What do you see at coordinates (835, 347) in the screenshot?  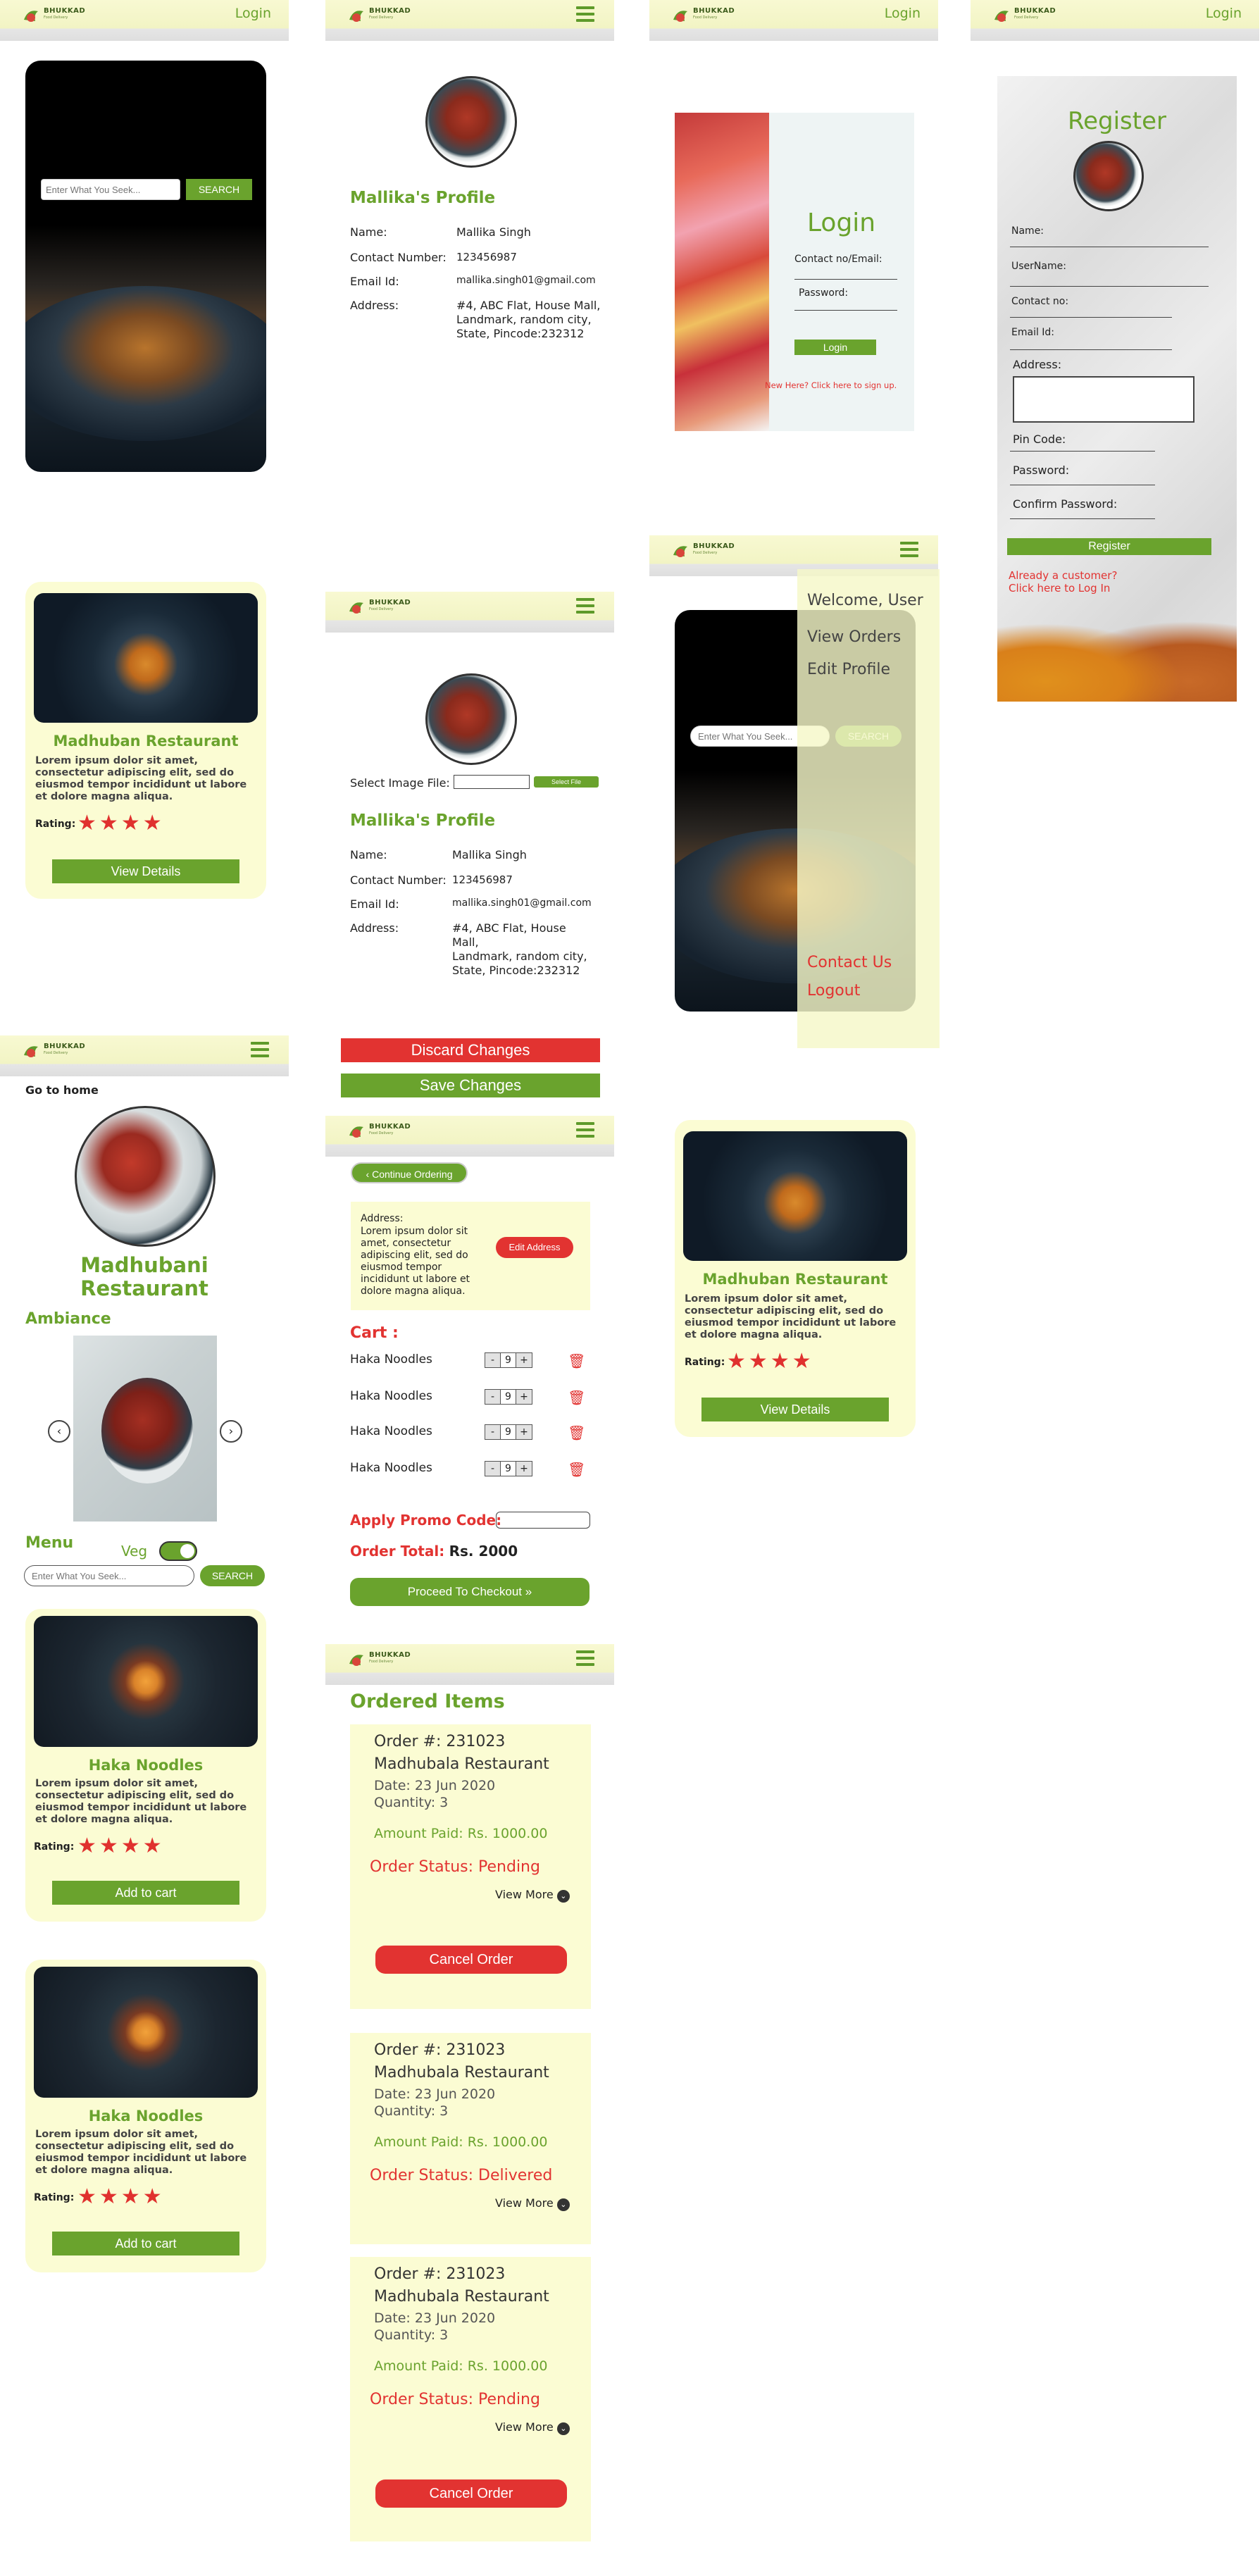 I see `login-button: Login` at bounding box center [835, 347].